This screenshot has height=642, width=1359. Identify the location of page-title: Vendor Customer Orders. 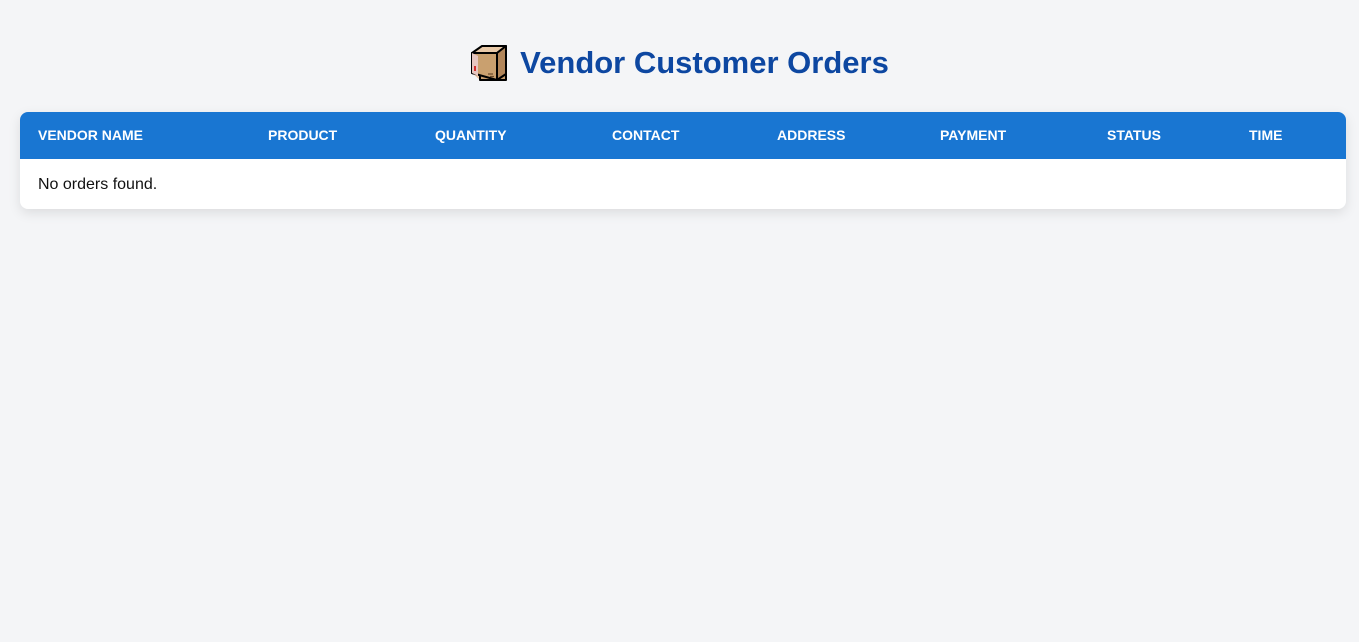
(704, 62).